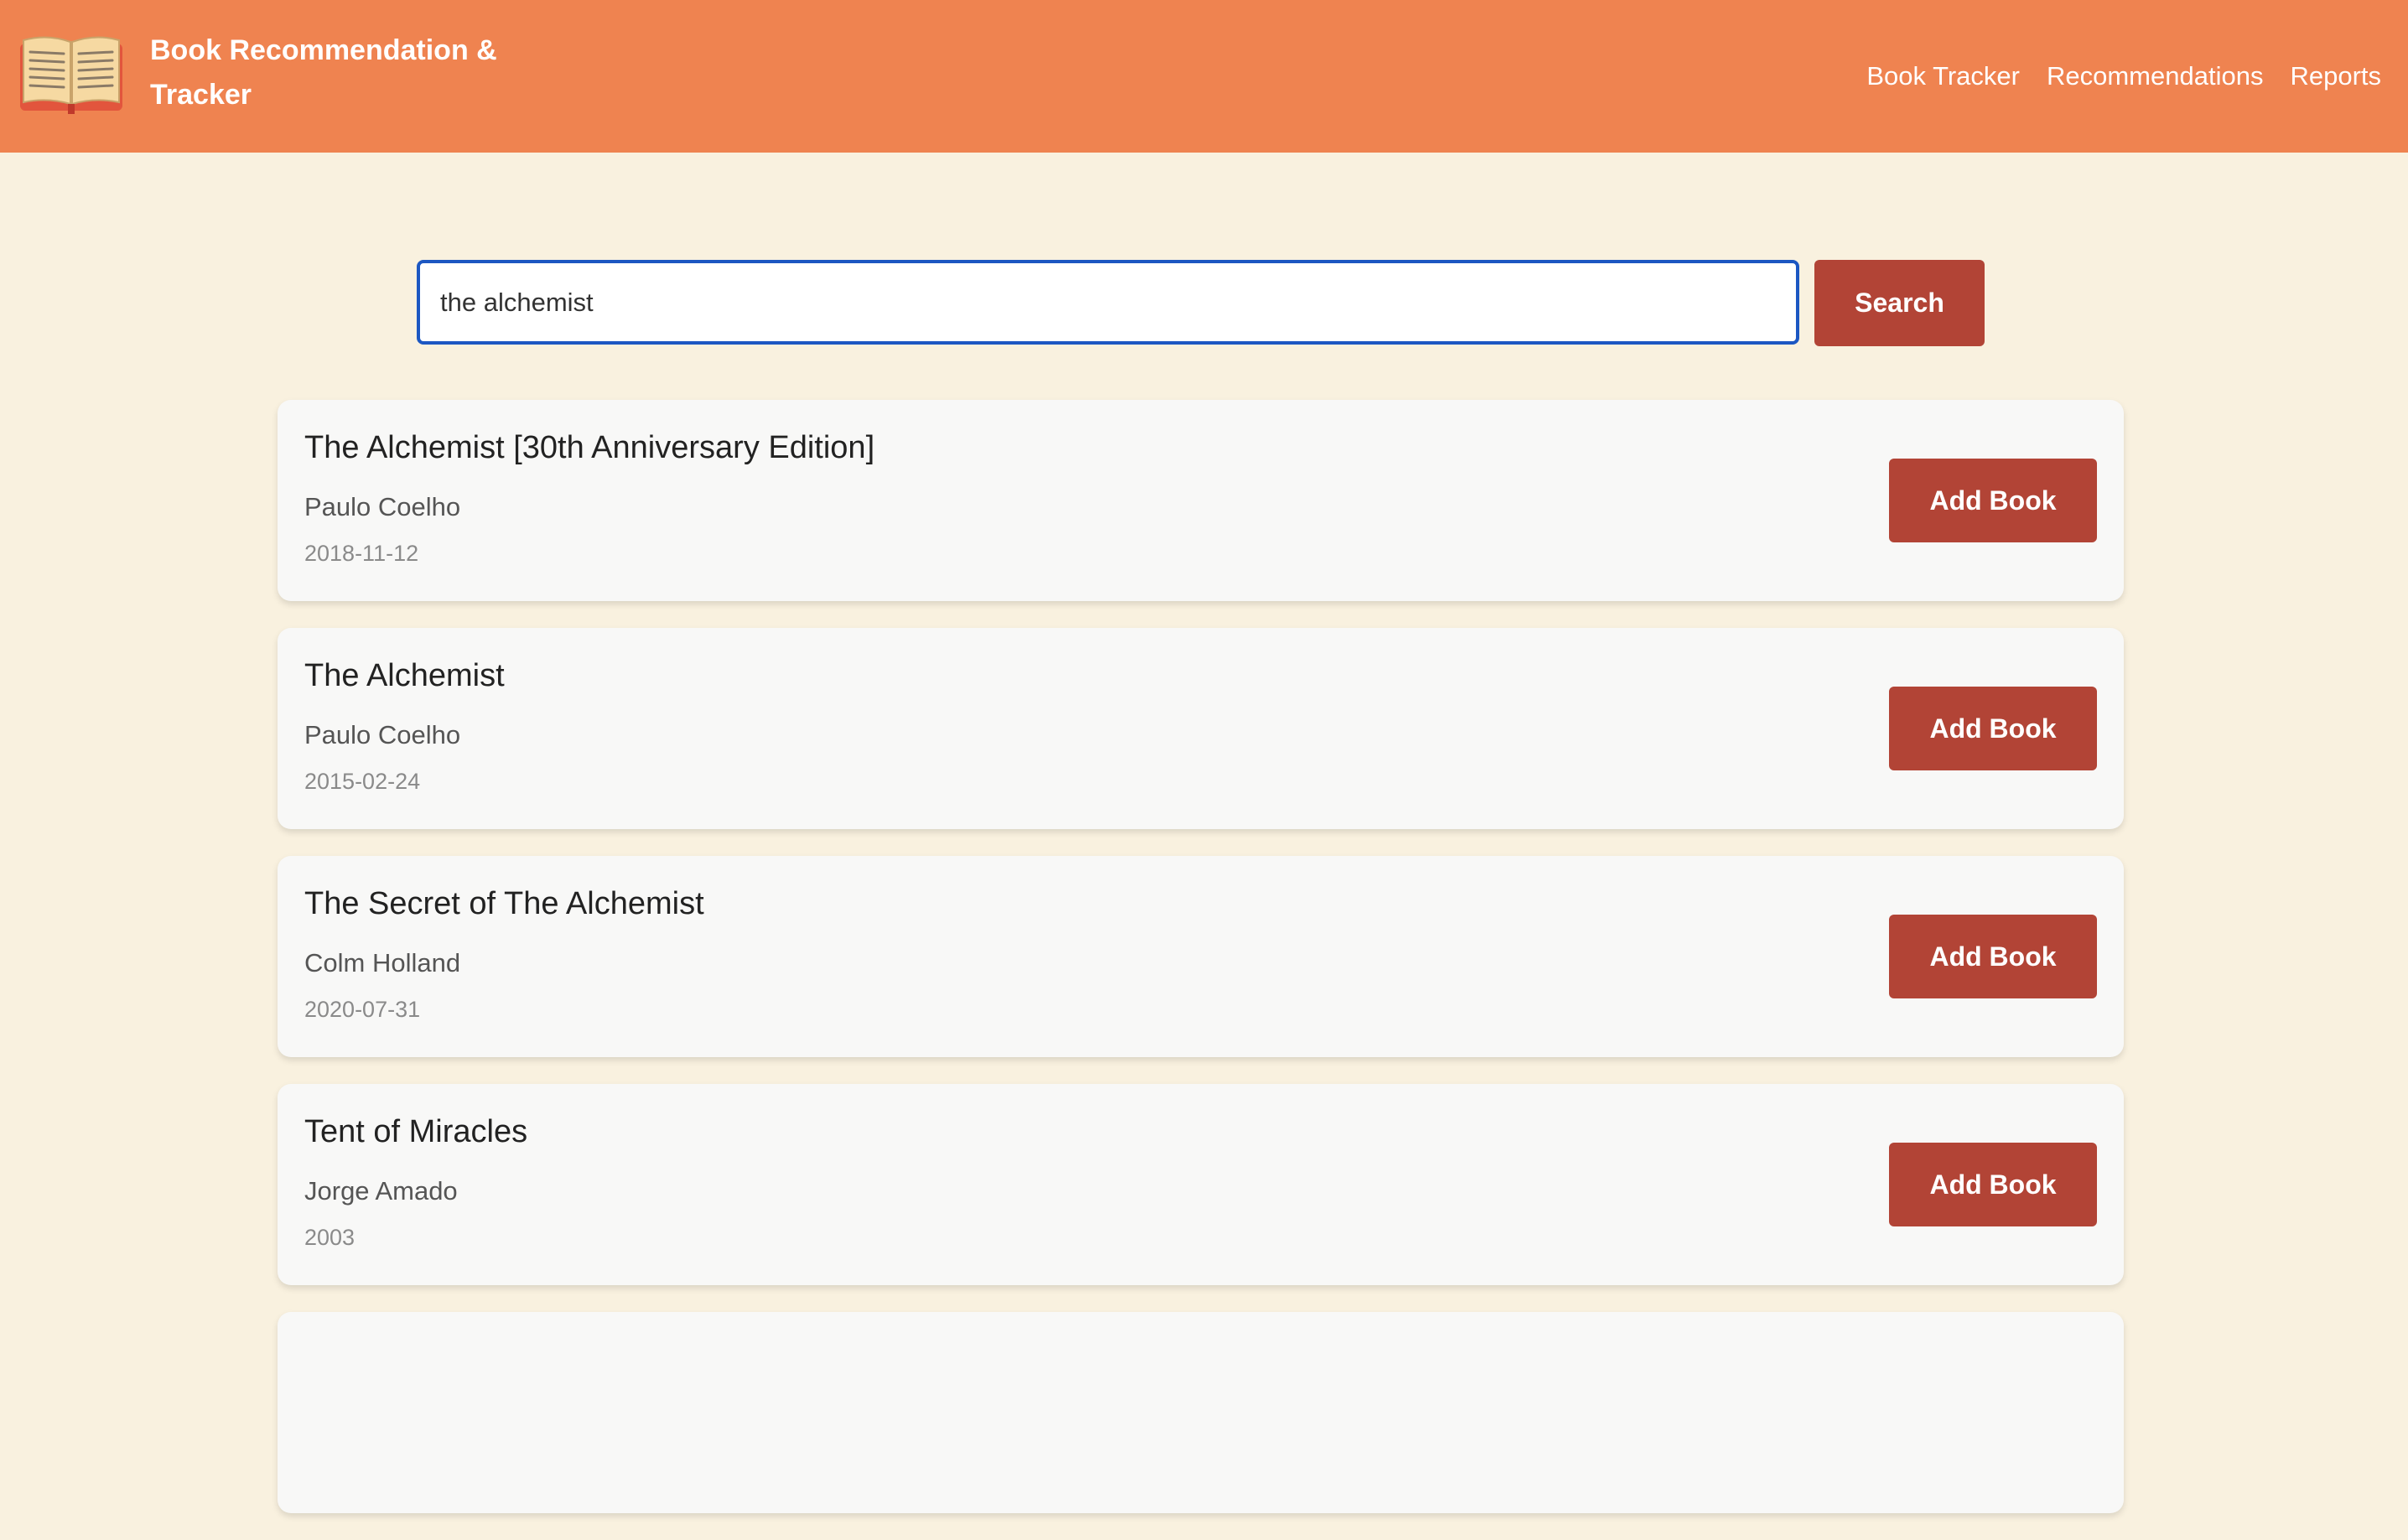  I want to click on book-author: Colm Holland, so click(382, 962).